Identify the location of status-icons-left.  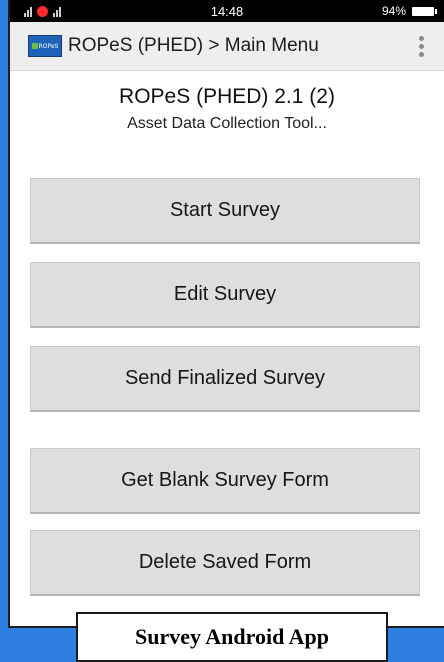
(42, 11).